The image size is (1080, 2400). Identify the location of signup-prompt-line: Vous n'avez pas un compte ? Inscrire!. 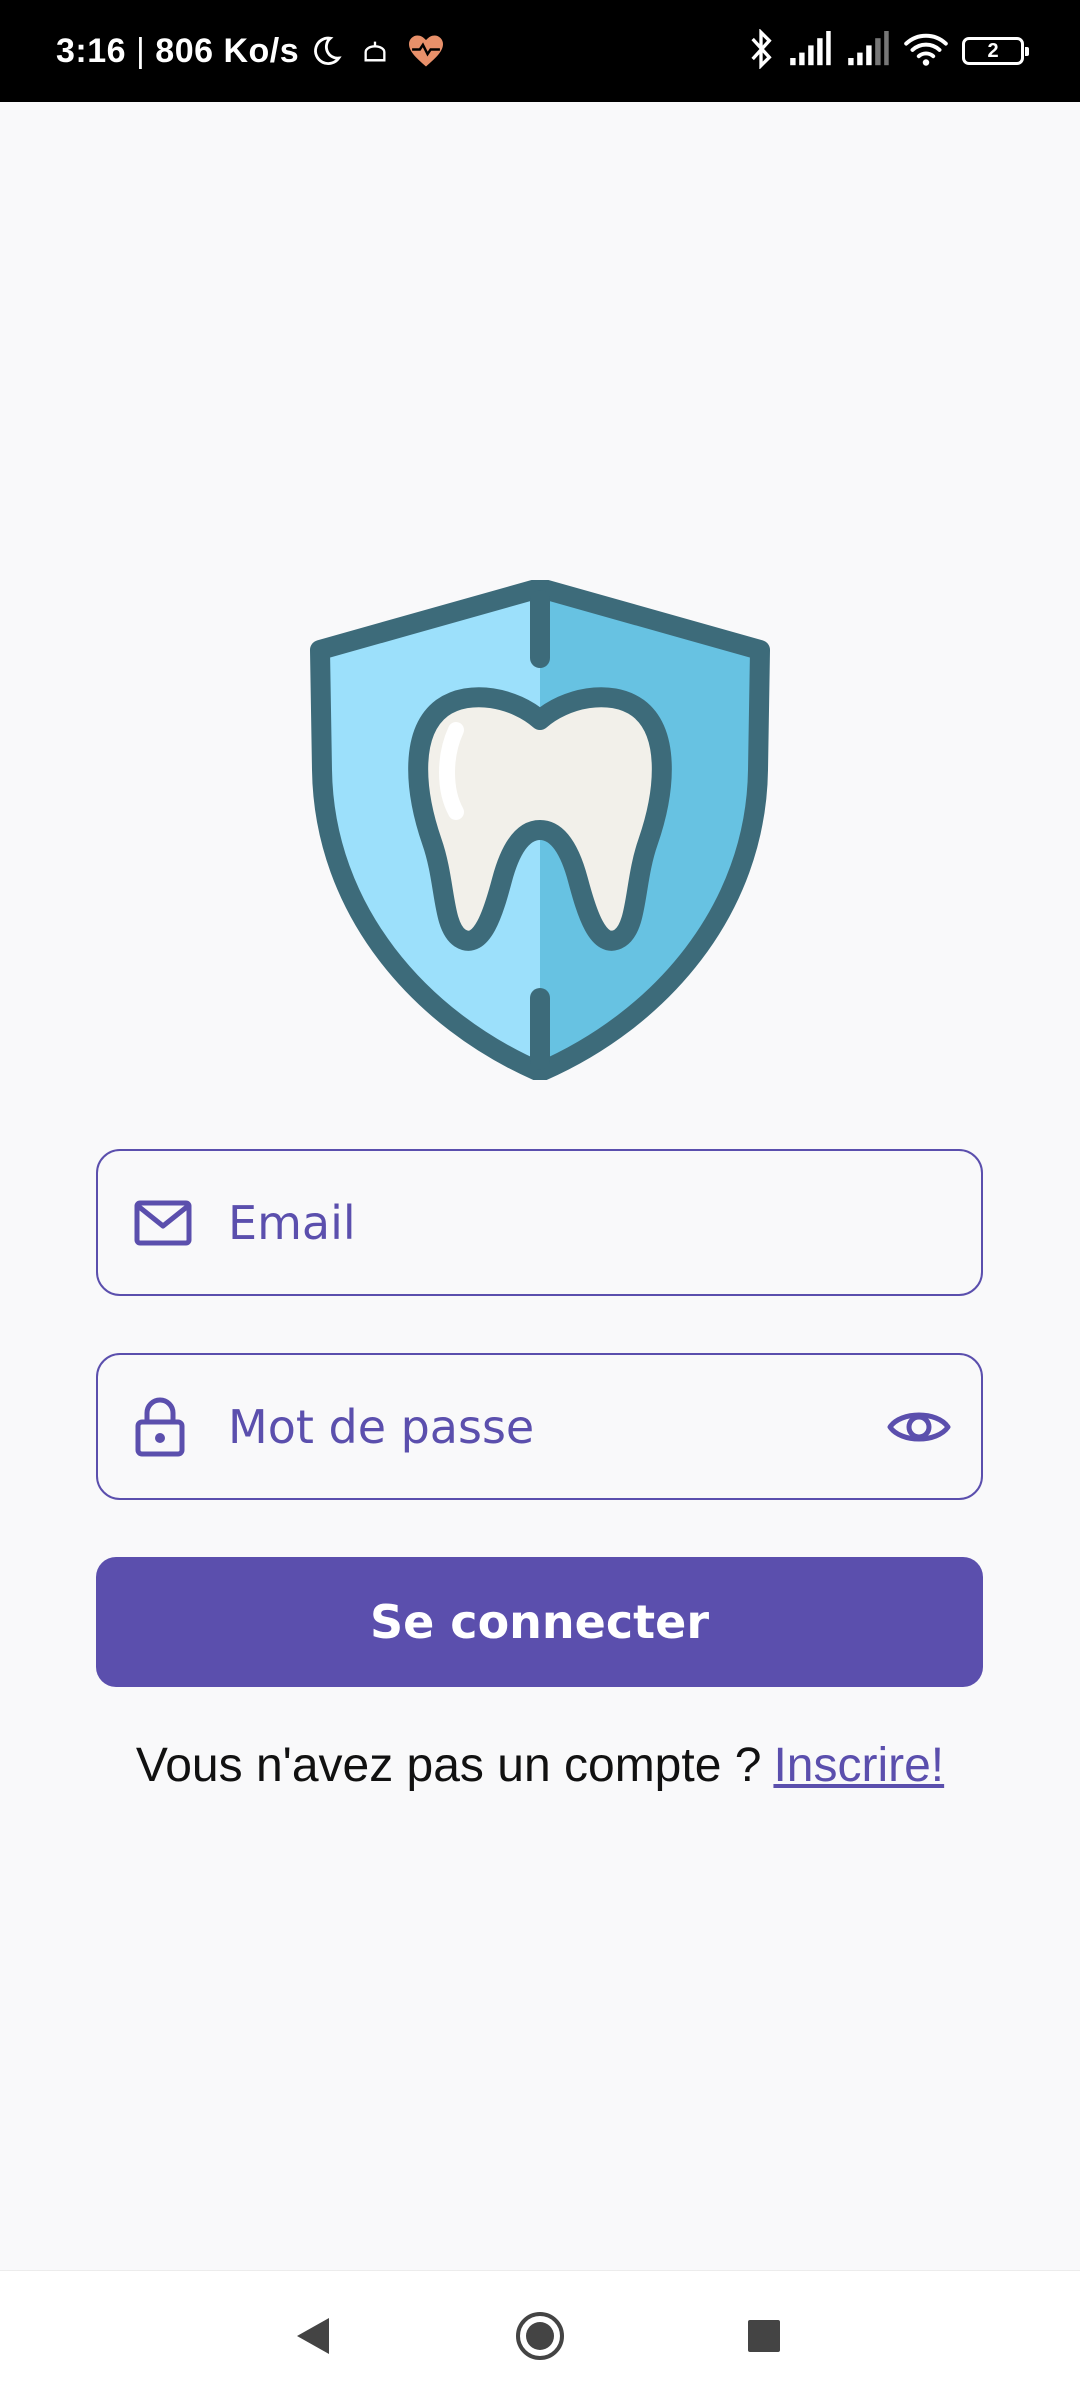
(540, 1765).